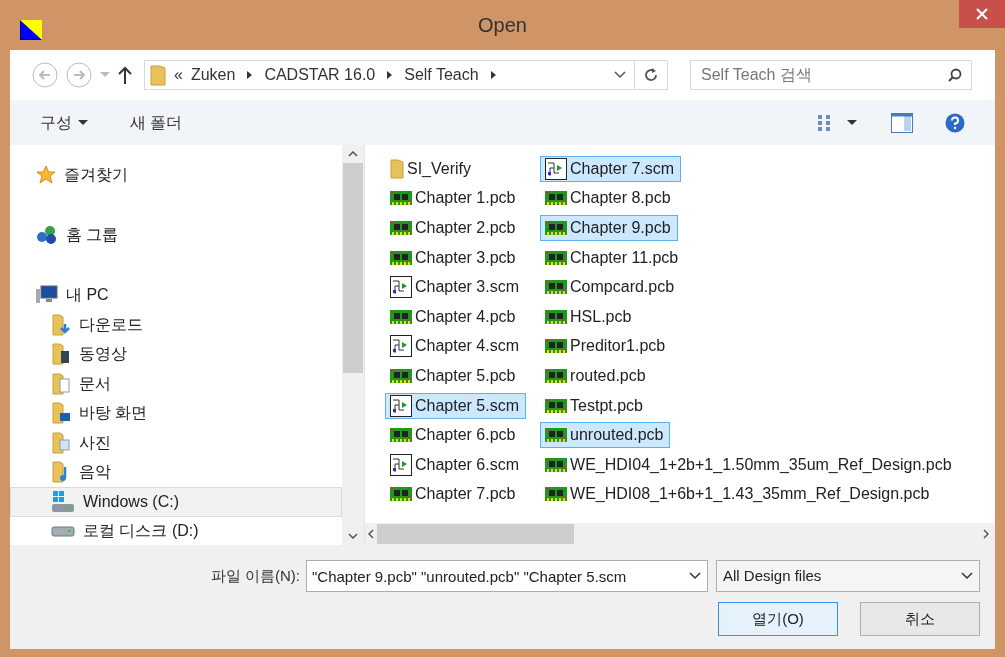  What do you see at coordinates (611, 168) in the screenshot?
I see `file-item: Chapter 7.scm` at bounding box center [611, 168].